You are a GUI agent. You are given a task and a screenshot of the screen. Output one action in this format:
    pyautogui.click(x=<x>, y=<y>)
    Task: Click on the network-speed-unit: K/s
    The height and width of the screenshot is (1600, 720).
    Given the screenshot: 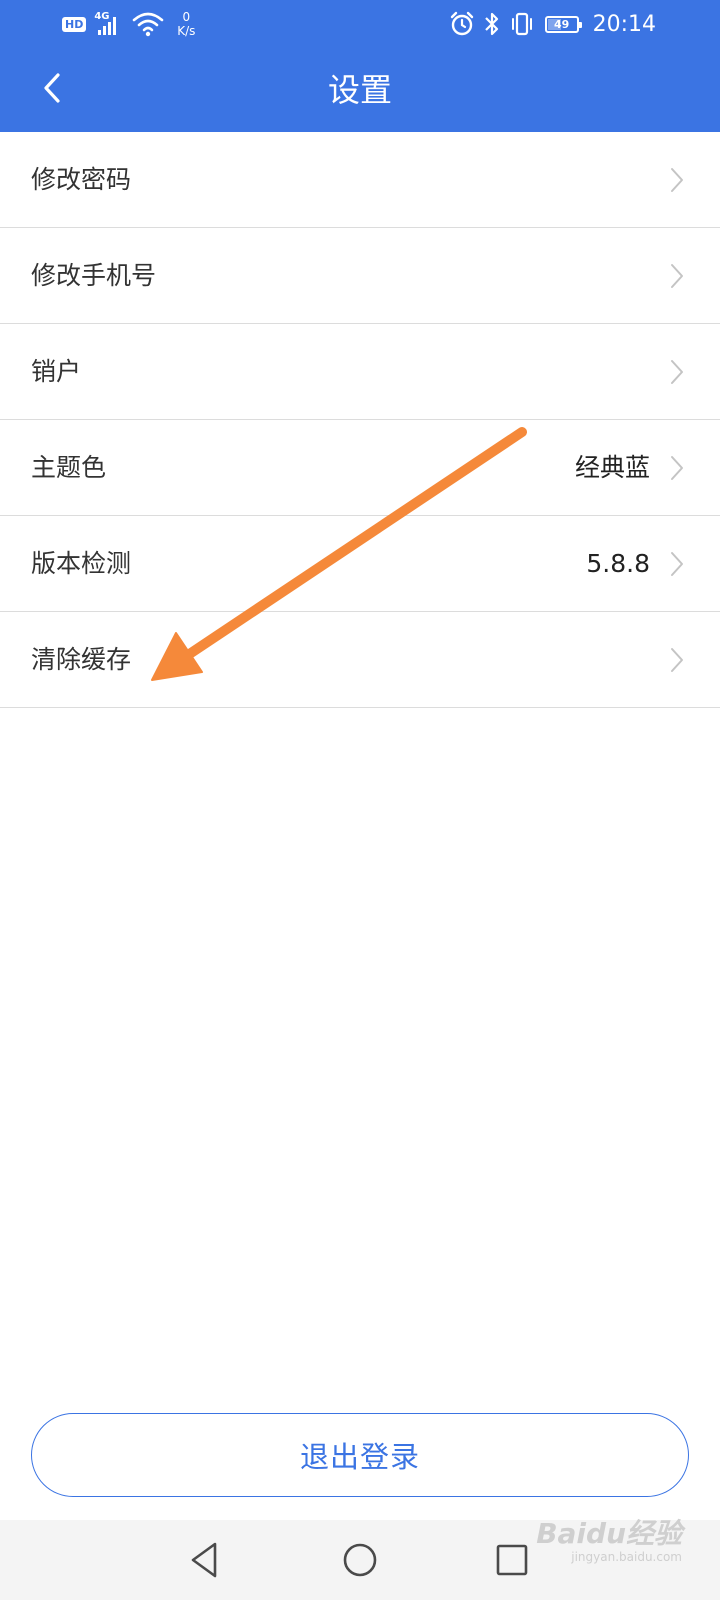 What is the action you would take?
    pyautogui.click(x=186, y=31)
    